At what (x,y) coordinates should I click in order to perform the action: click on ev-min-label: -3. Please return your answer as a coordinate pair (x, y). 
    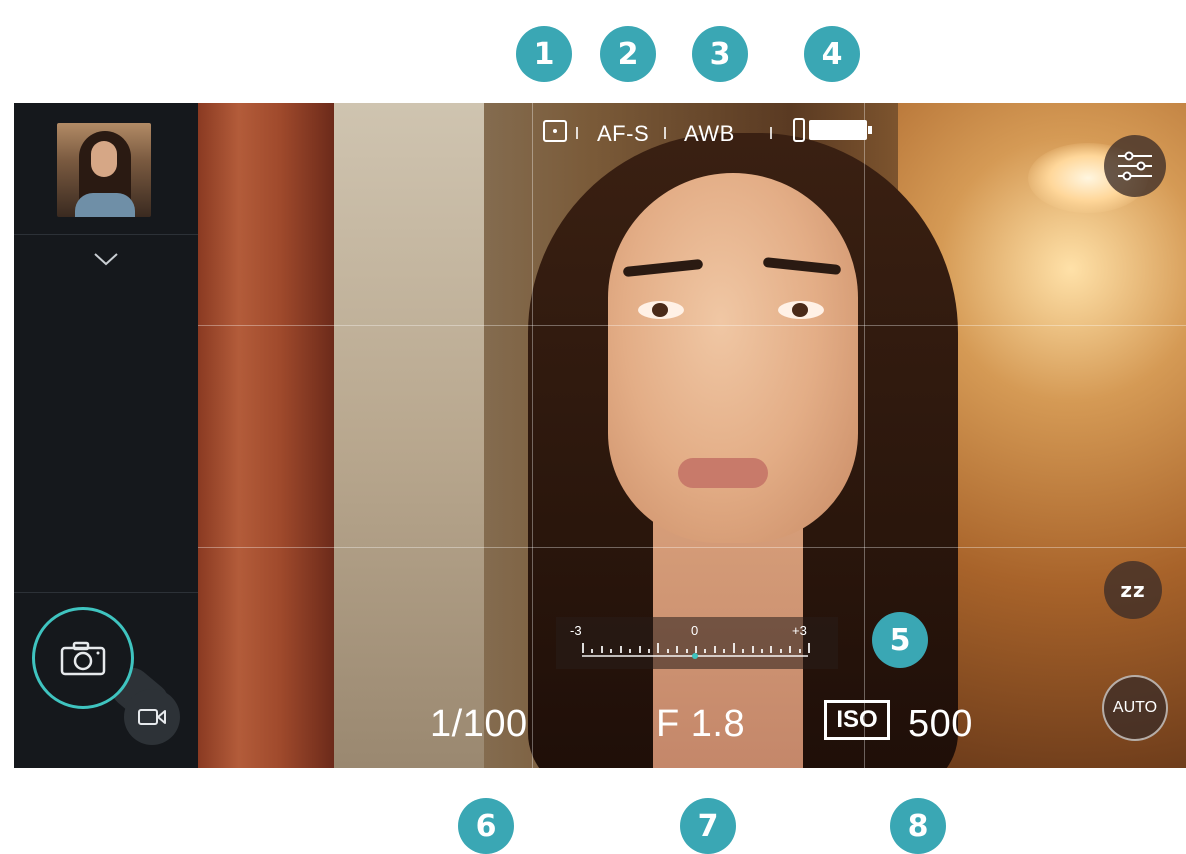
    Looking at the image, I should click on (576, 630).